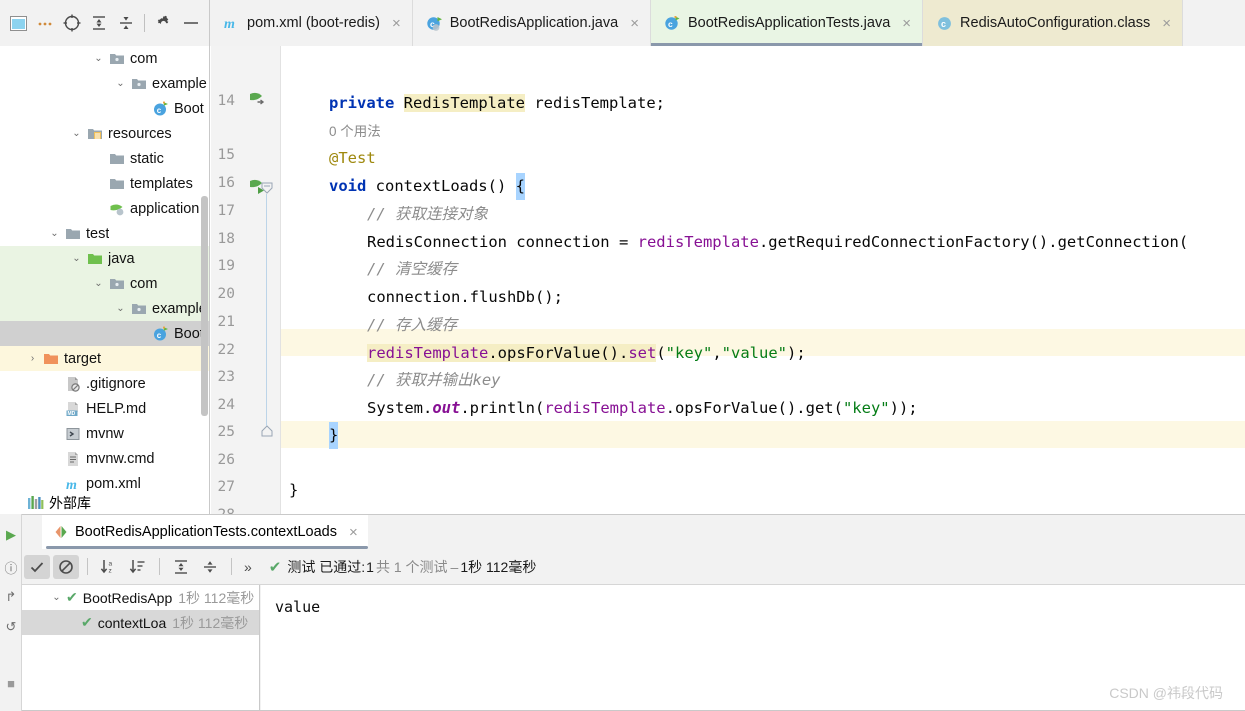  I want to click on history-icon: ↺, so click(11, 627).